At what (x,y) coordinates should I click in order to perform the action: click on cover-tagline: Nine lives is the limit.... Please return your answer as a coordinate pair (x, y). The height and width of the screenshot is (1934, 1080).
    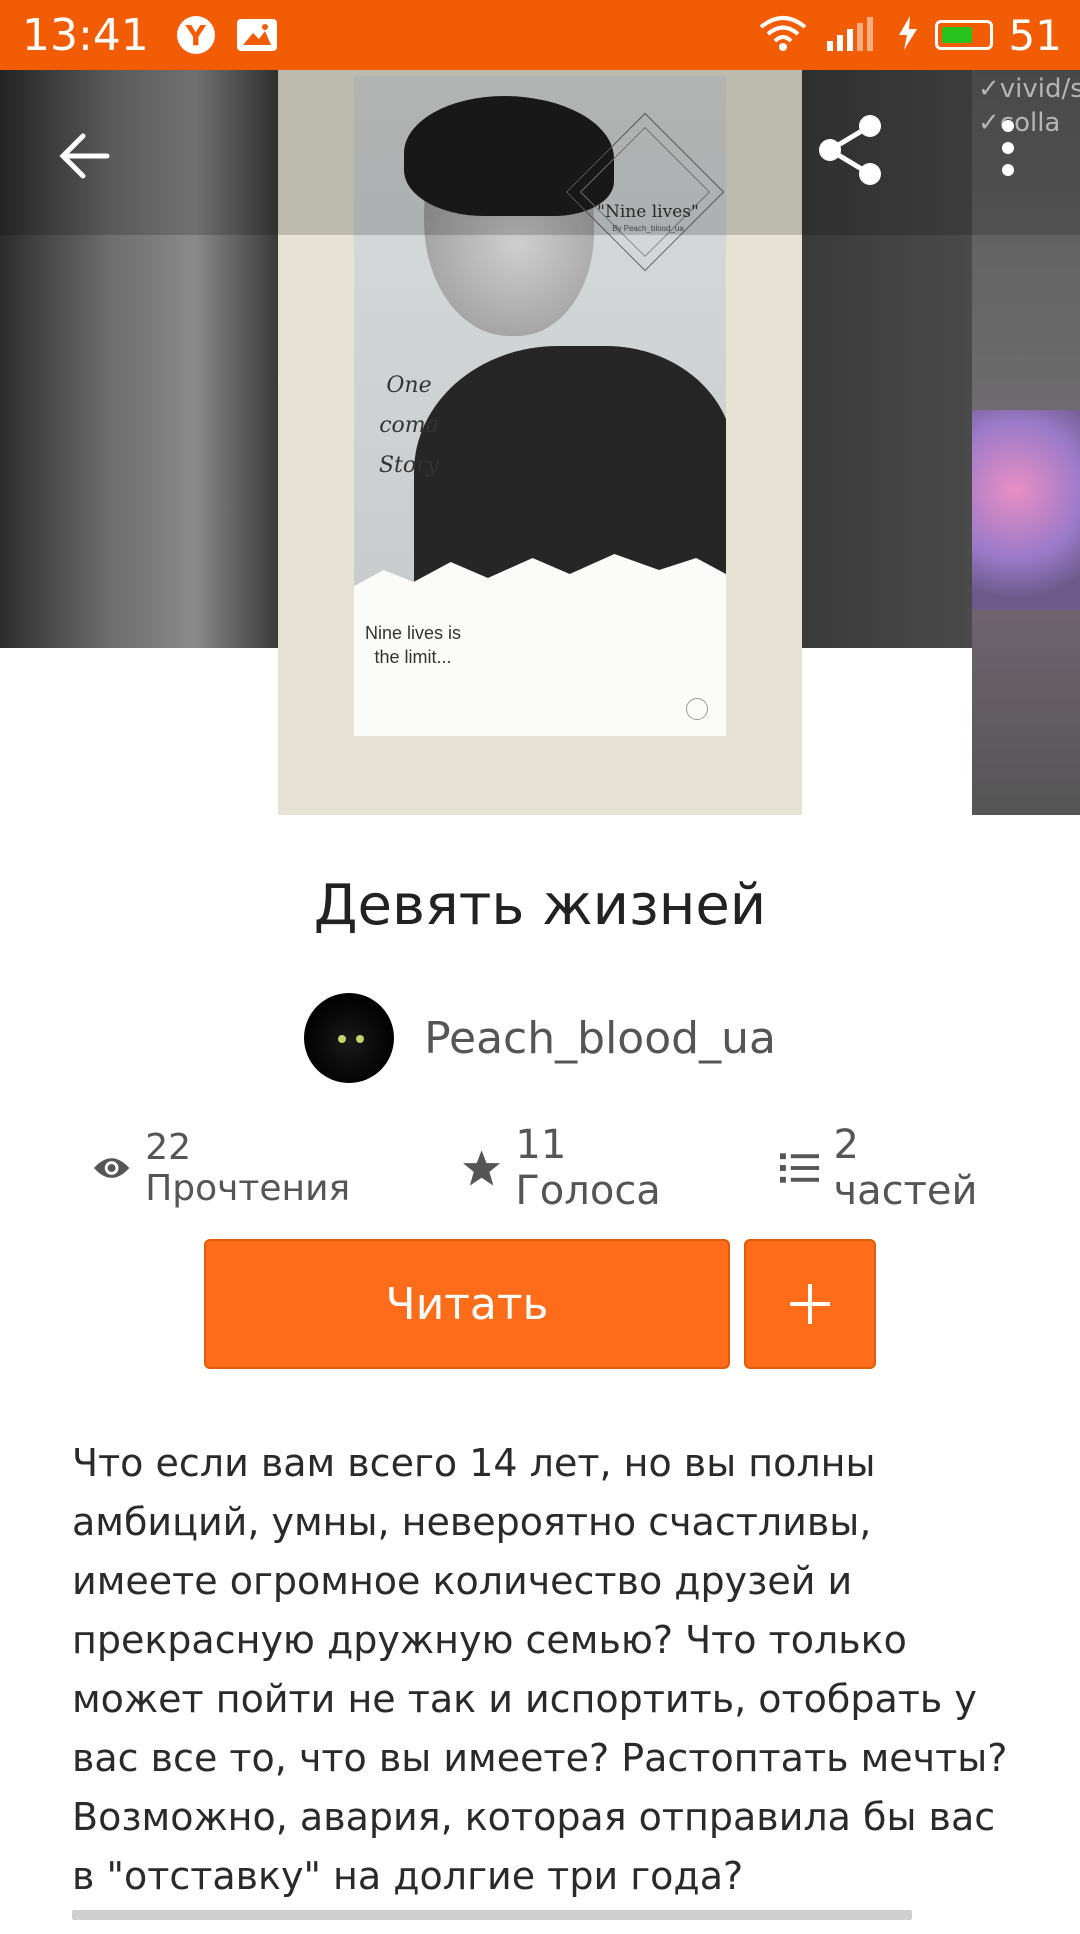
    Looking at the image, I should click on (413, 645).